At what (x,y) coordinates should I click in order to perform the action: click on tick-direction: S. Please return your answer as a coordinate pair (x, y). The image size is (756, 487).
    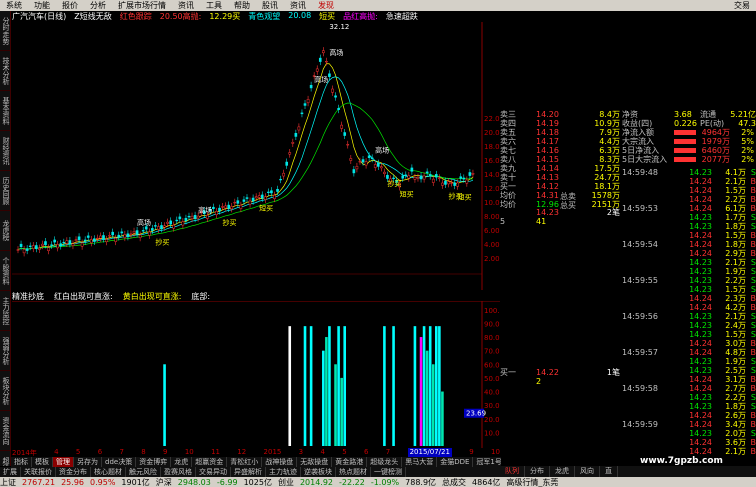
    Looking at the image, I should click on (753, 406).